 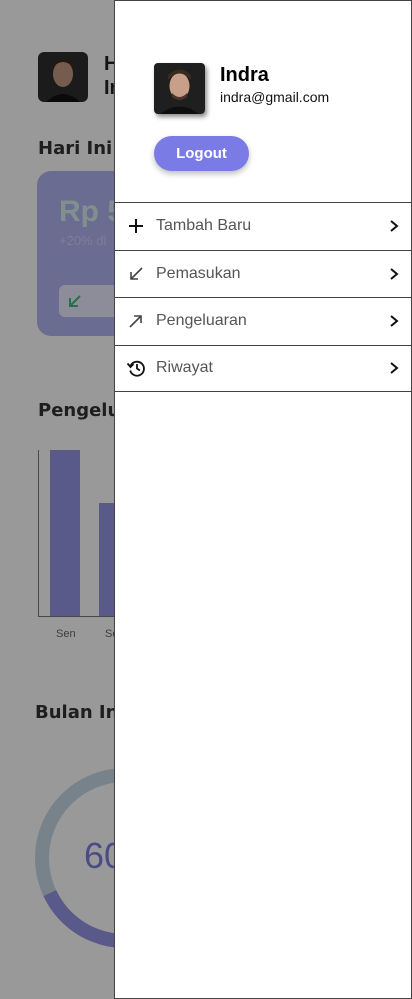 I want to click on history-icon, so click(x=135, y=369).